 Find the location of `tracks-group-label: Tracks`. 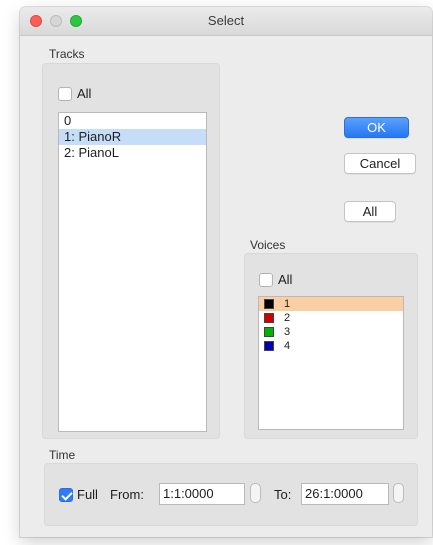

tracks-group-label: Tracks is located at coordinates (67, 54).